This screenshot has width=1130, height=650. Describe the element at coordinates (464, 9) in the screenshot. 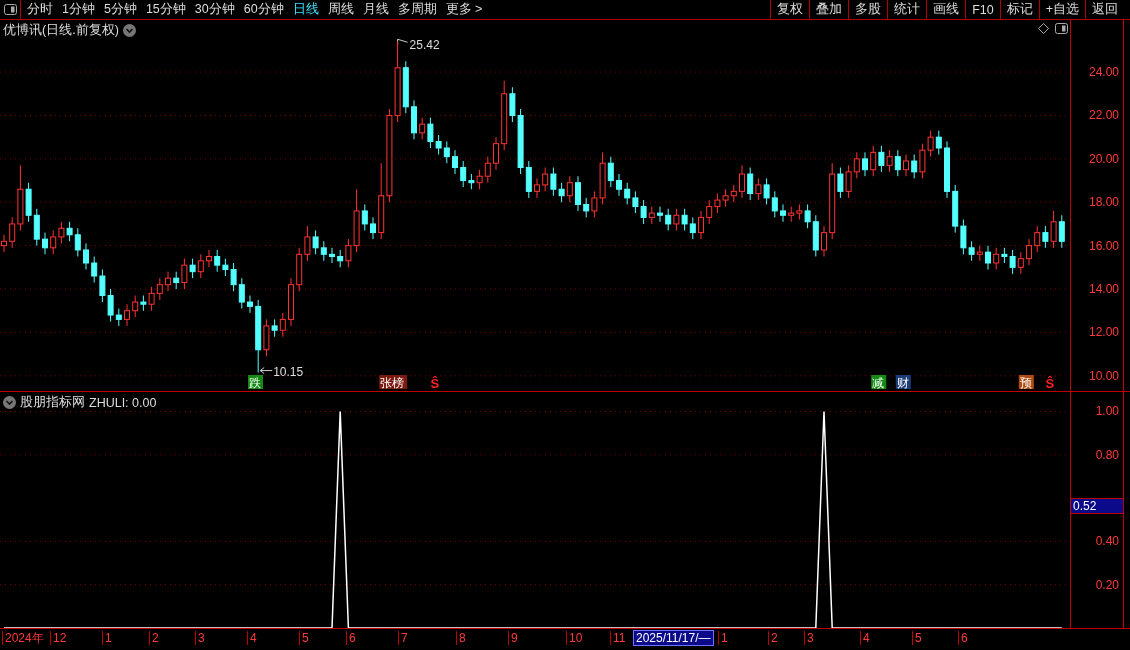

I see `period-tab: 更多 >` at that location.